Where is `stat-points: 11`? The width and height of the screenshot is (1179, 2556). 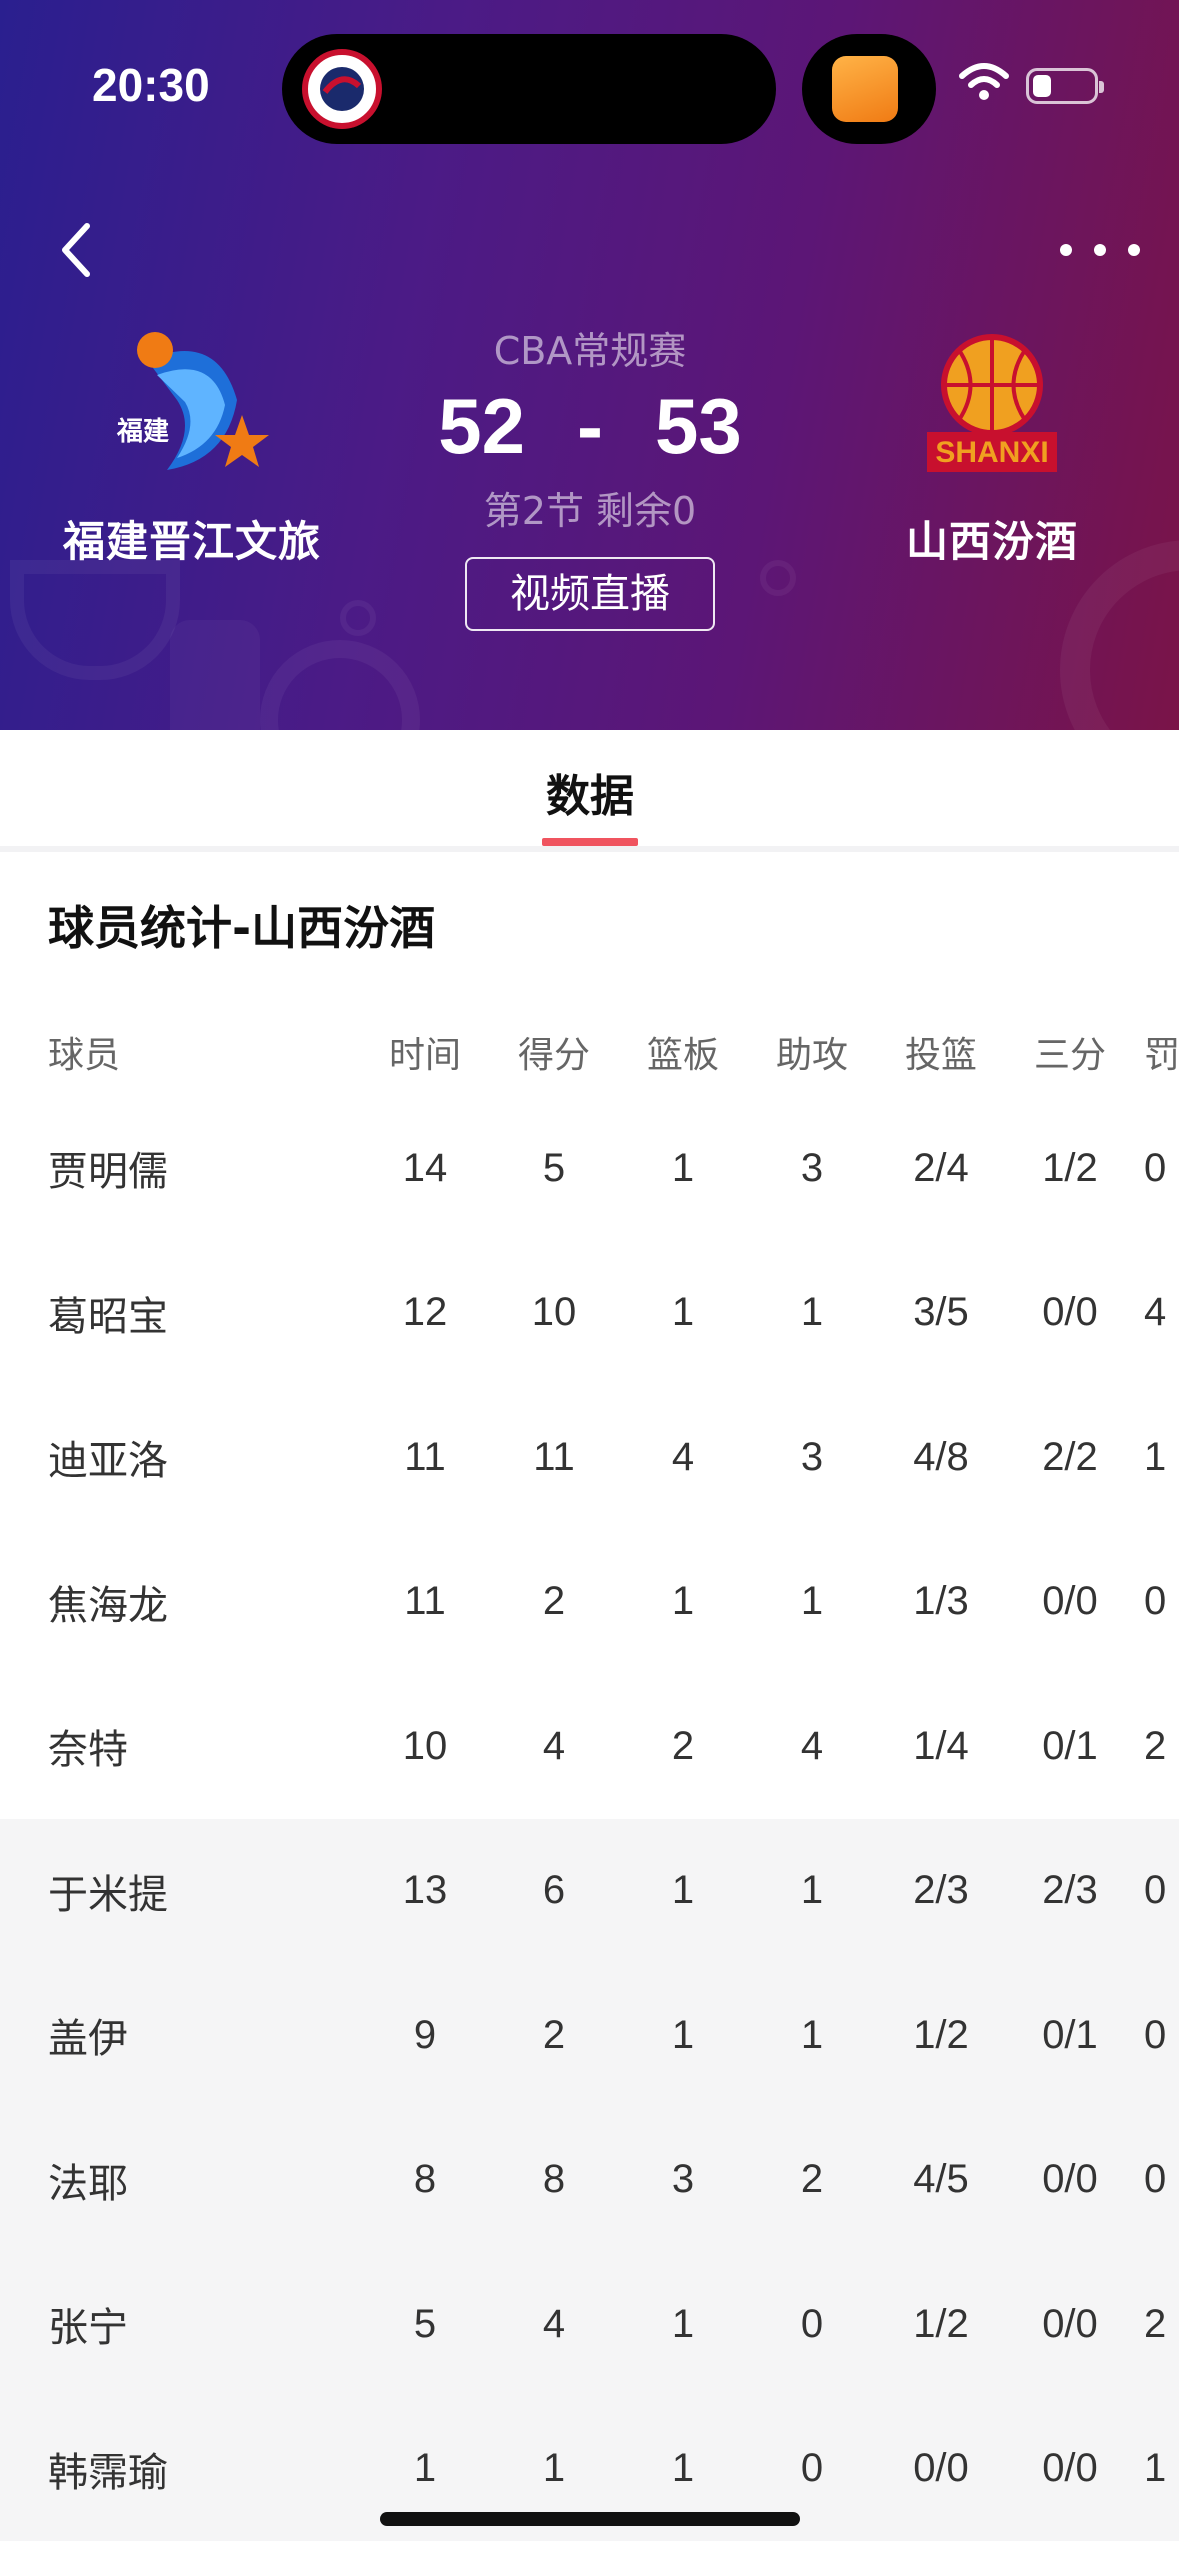
stat-points: 11 is located at coordinates (554, 1456).